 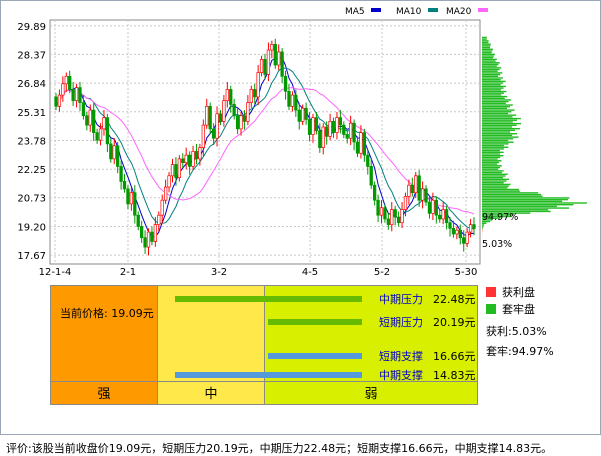 I want to click on profit-percent: 获利:5.03%, so click(x=516, y=331).